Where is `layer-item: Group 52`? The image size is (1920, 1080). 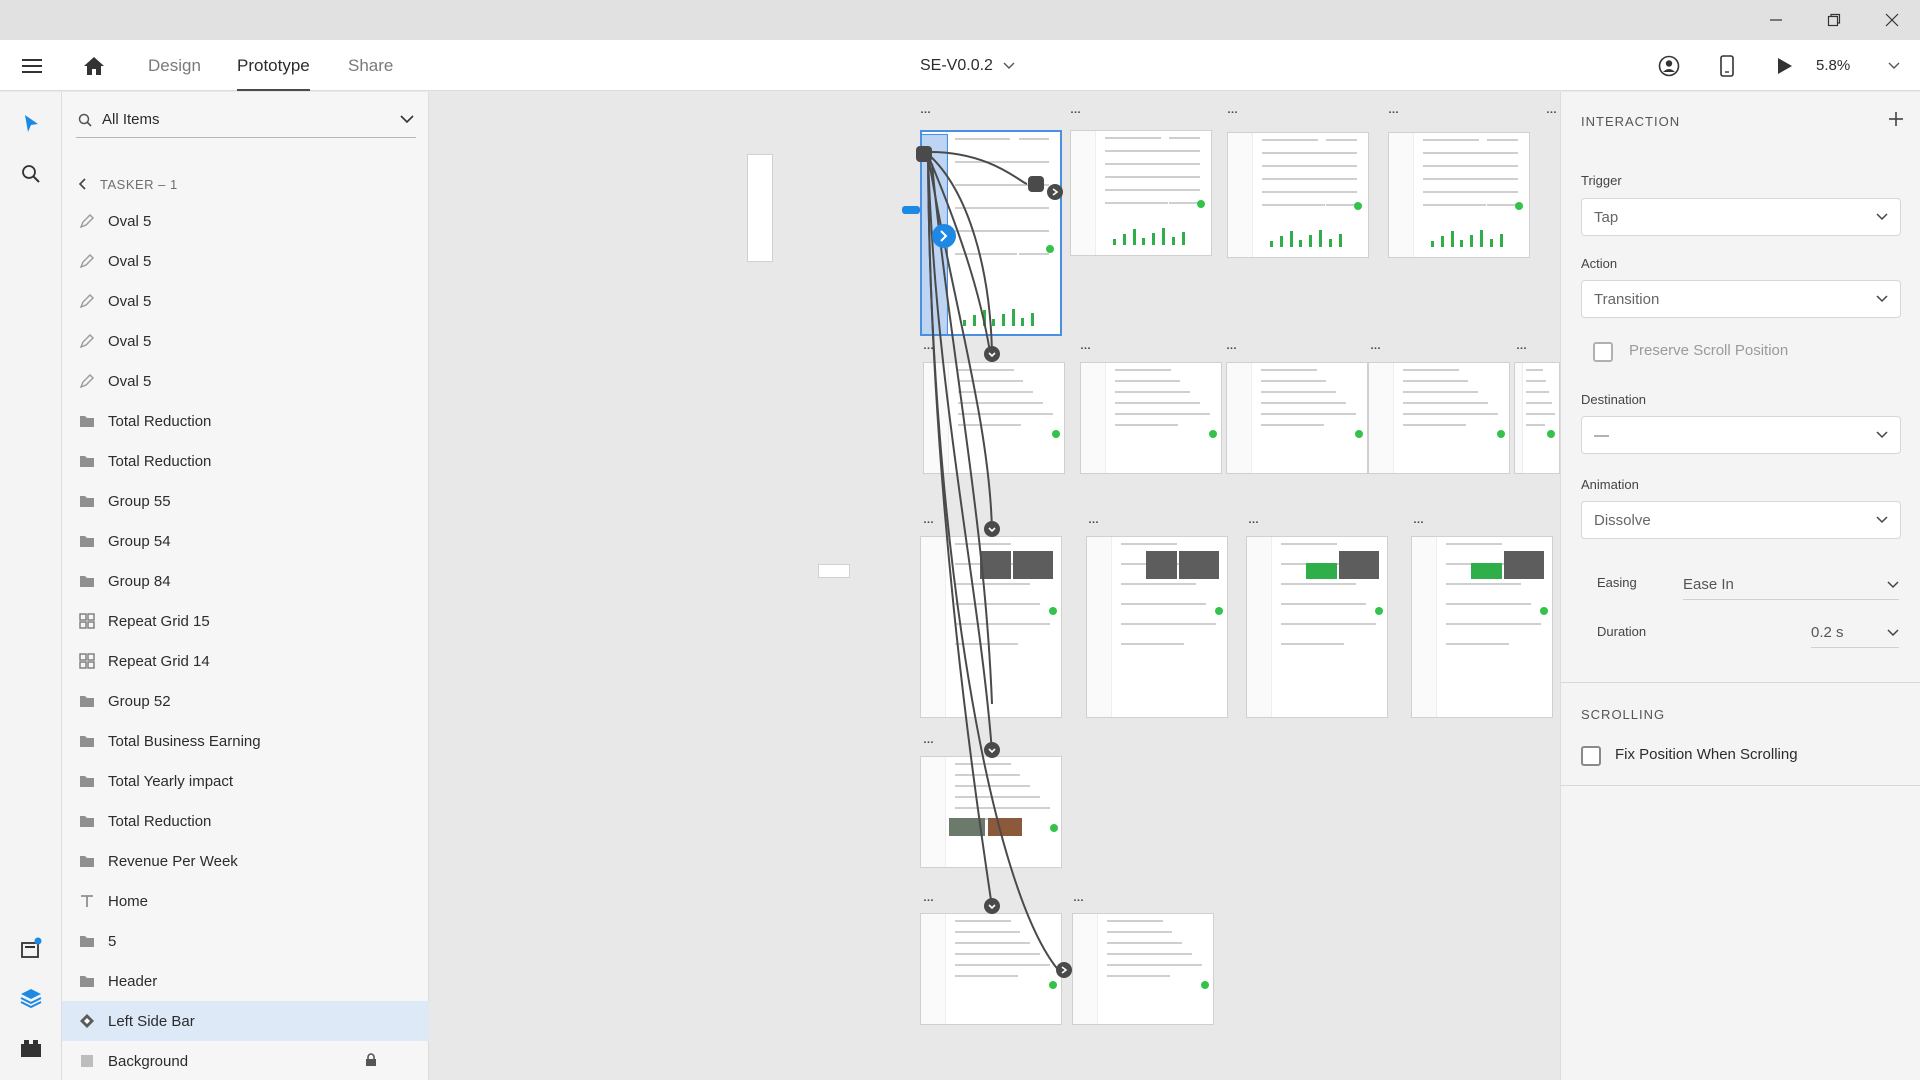 layer-item: Group 52 is located at coordinates (245, 701).